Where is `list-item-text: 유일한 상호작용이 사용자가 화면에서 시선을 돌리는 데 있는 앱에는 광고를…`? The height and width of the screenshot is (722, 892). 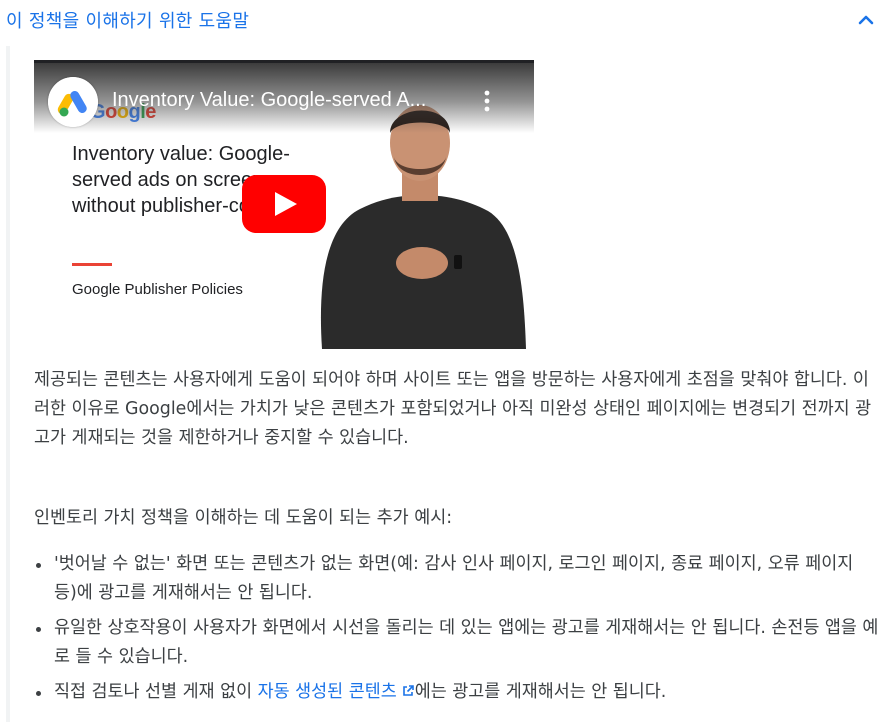 list-item-text: 유일한 상호작용이 사용자가 화면에서 시선을 돌리는 데 있는 앱에는 광고를… is located at coordinates (466, 642).